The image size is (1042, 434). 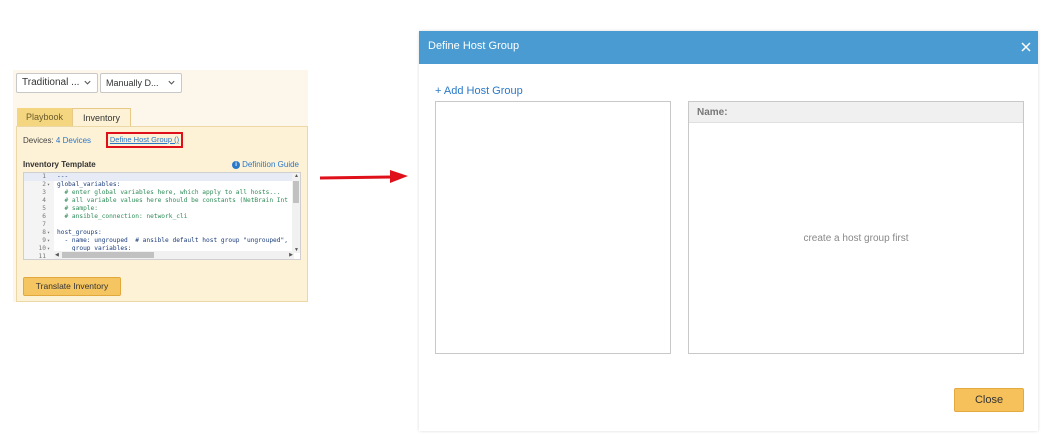 I want to click on line-number: 7, so click(x=44, y=224).